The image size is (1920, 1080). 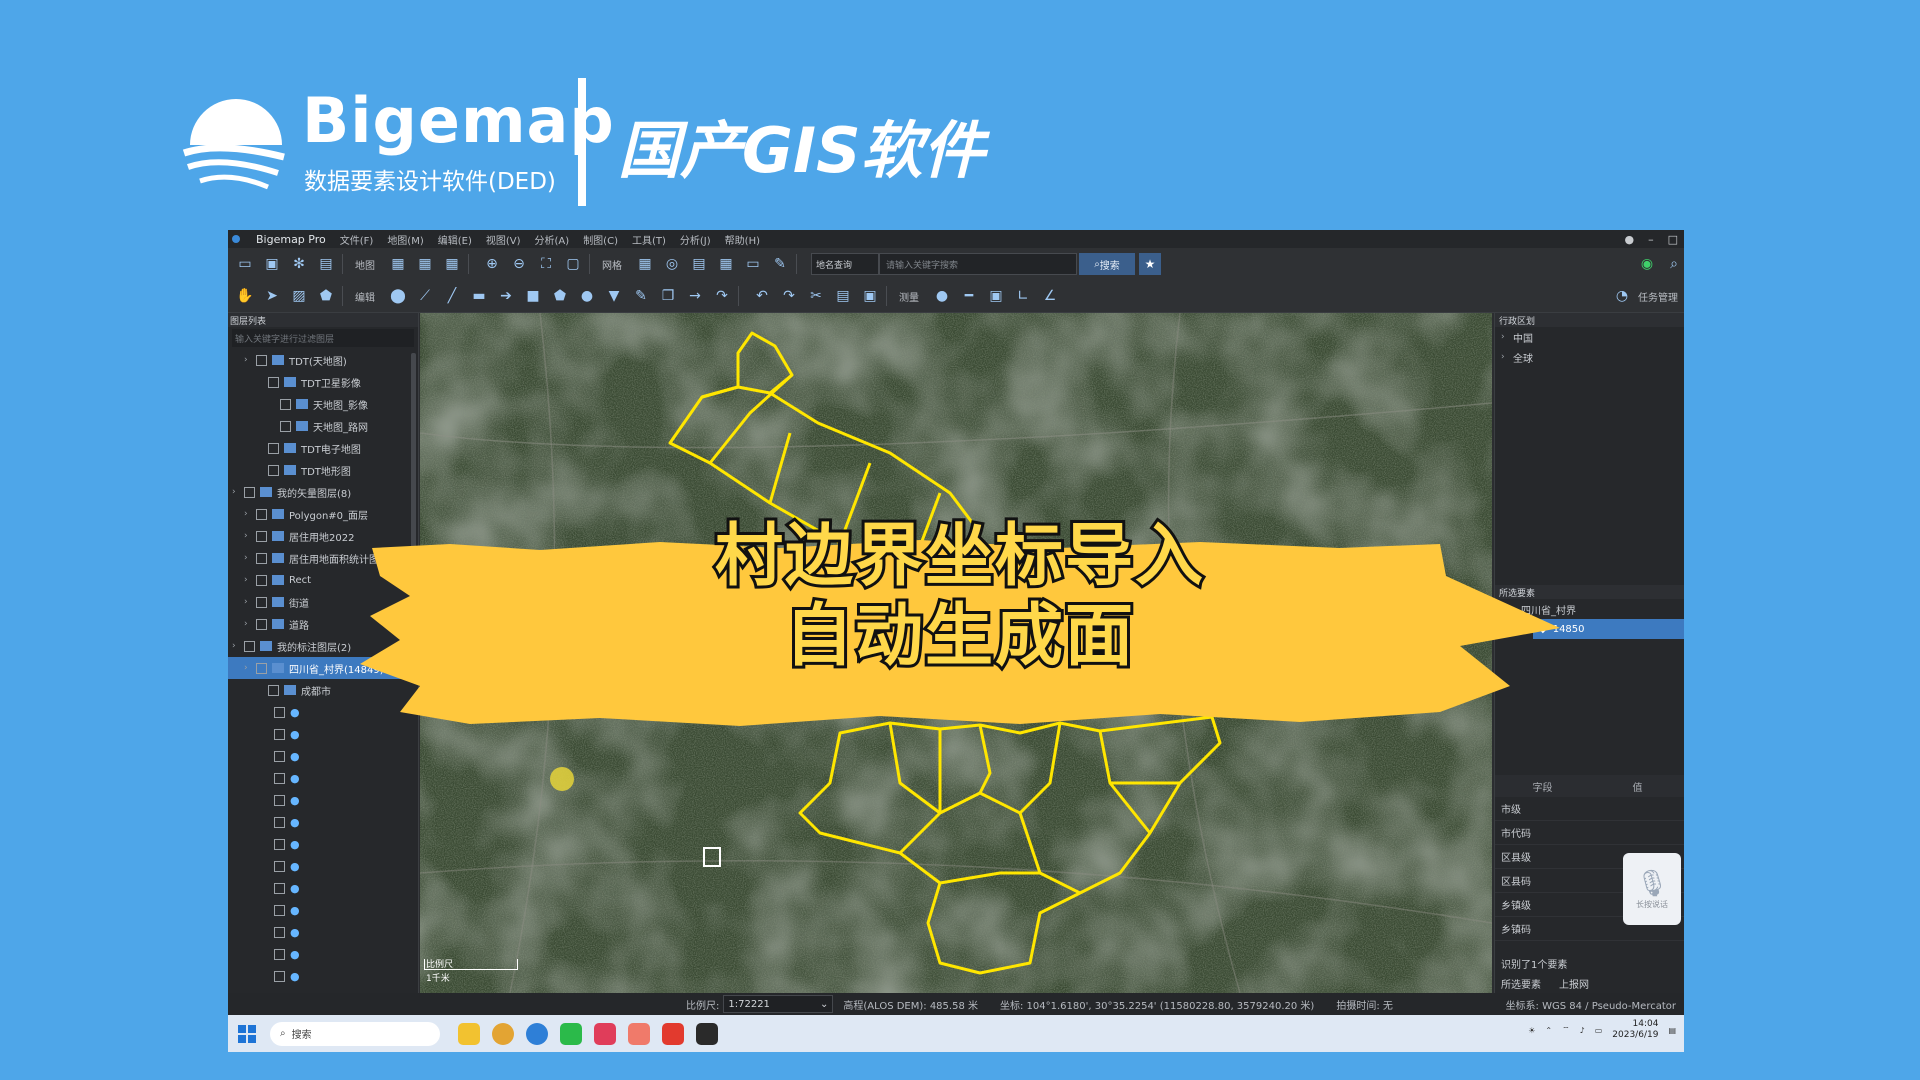 I want to click on angle-icon: ∟, so click(x=1023, y=296).